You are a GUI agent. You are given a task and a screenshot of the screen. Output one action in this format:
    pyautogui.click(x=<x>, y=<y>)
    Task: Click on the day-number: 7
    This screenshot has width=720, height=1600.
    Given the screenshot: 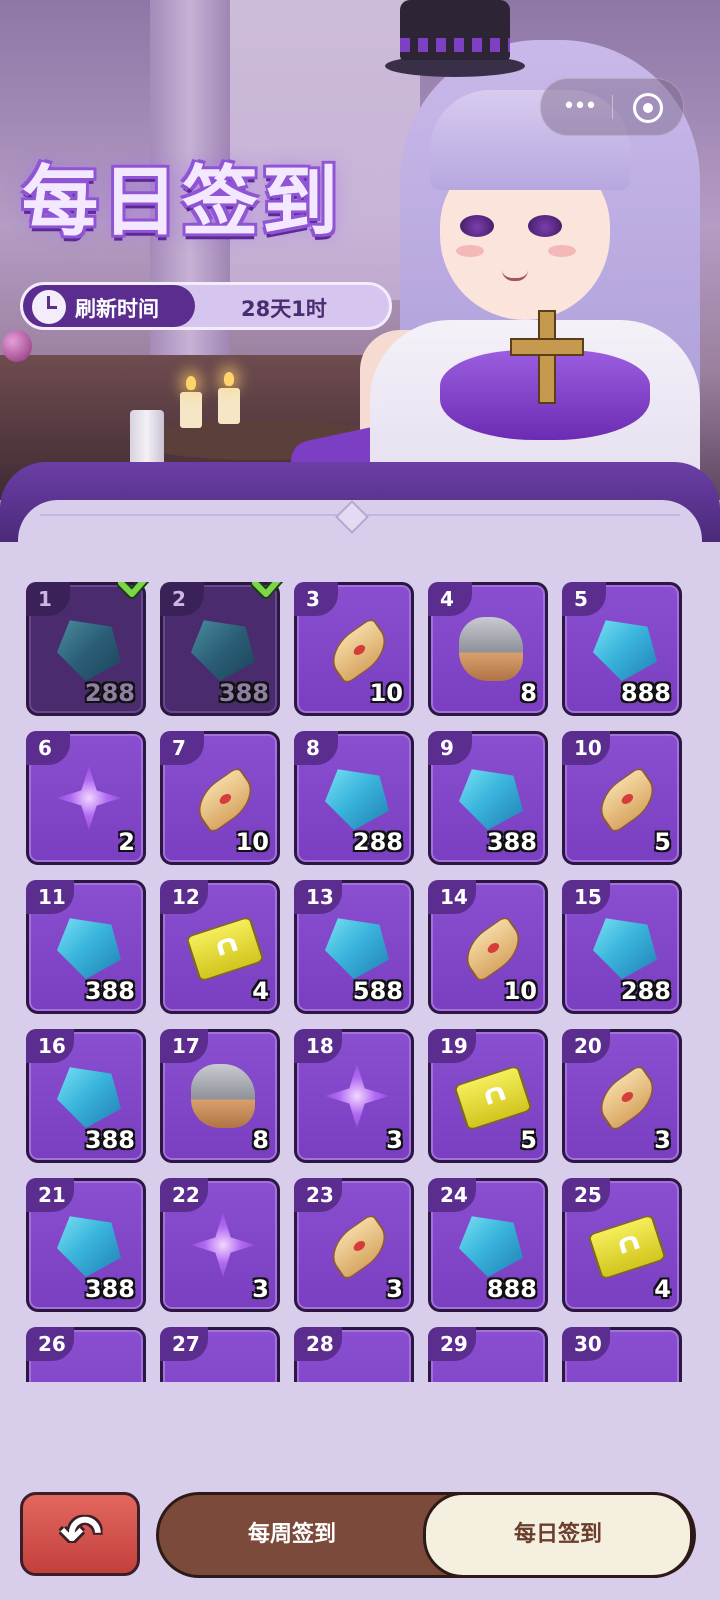 What is the action you would take?
    pyautogui.click(x=182, y=748)
    